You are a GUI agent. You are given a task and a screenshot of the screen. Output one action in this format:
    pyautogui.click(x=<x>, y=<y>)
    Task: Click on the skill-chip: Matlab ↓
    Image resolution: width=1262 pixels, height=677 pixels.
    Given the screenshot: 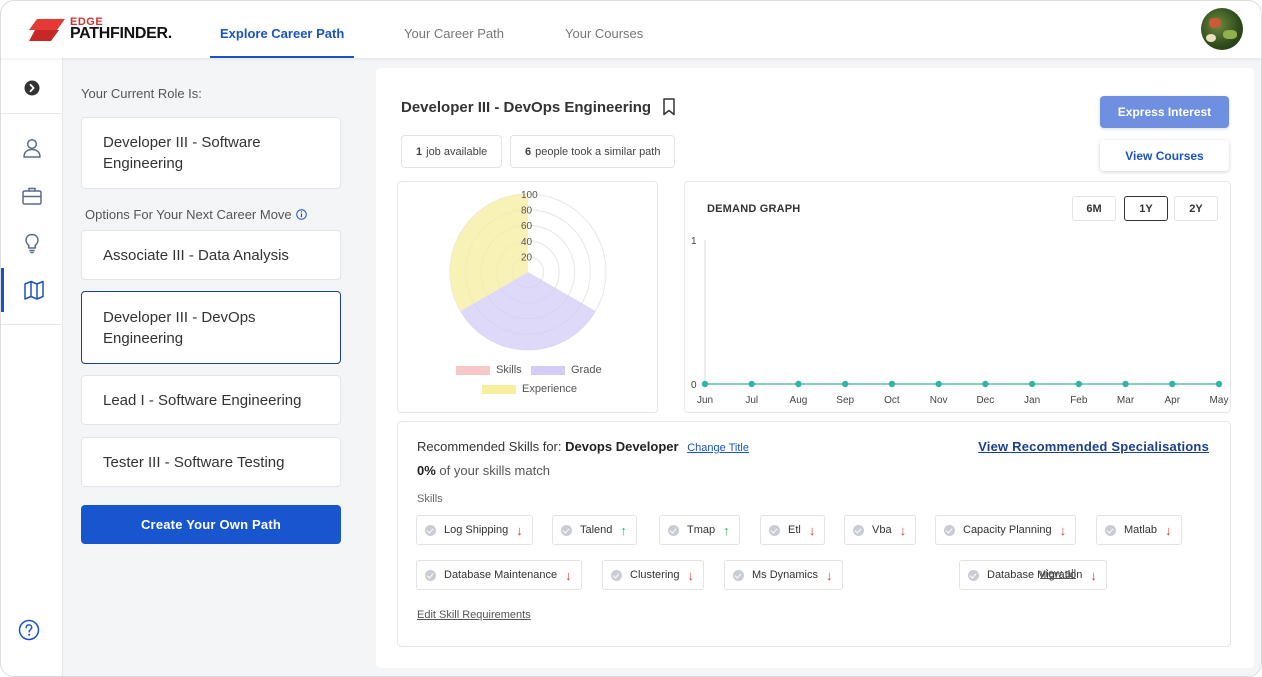 What is the action you would take?
    pyautogui.click(x=1139, y=530)
    